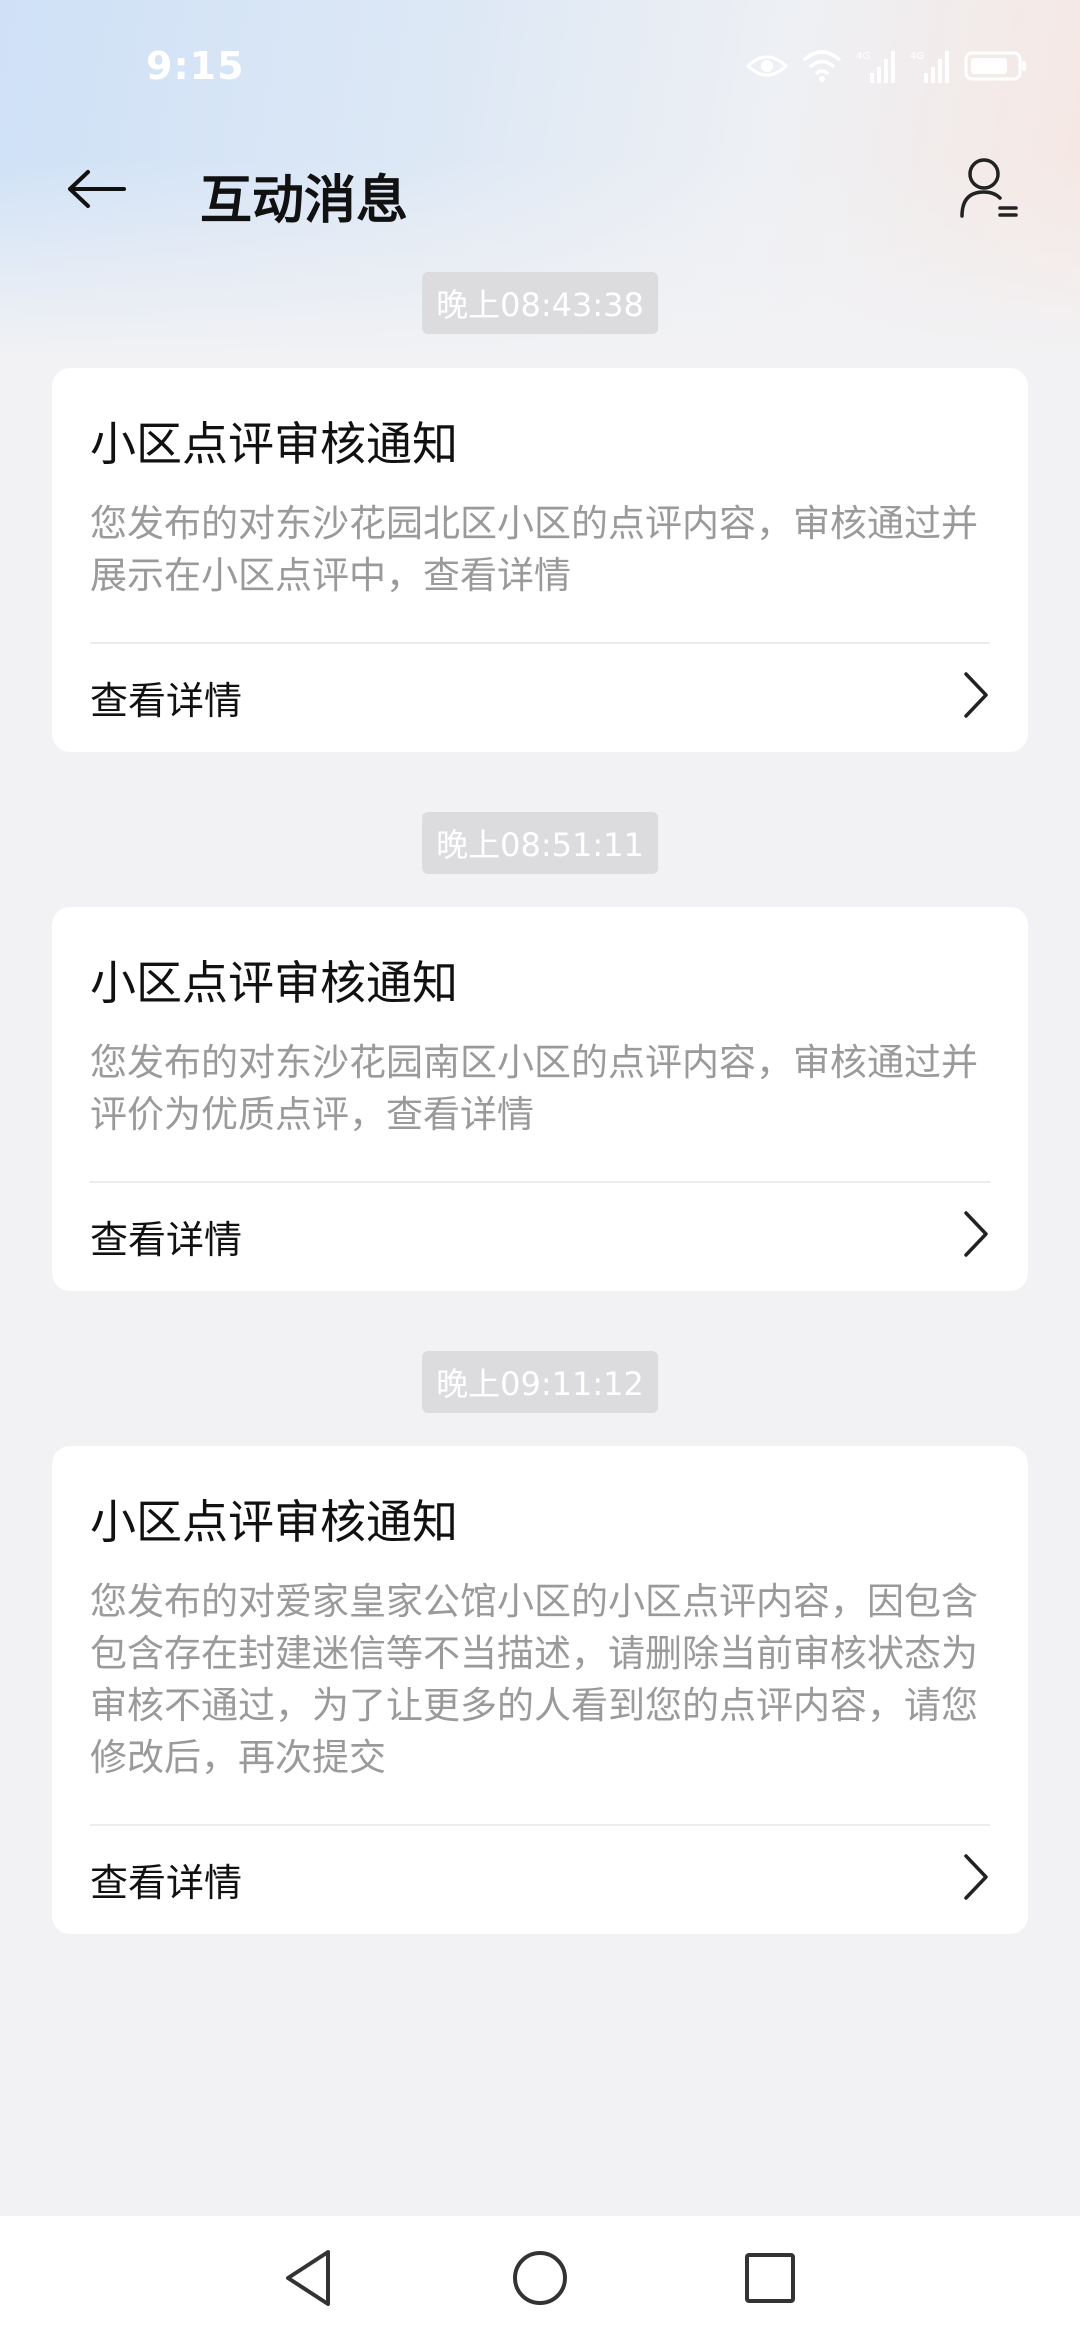  I want to click on user-list-icon, so click(990, 190).